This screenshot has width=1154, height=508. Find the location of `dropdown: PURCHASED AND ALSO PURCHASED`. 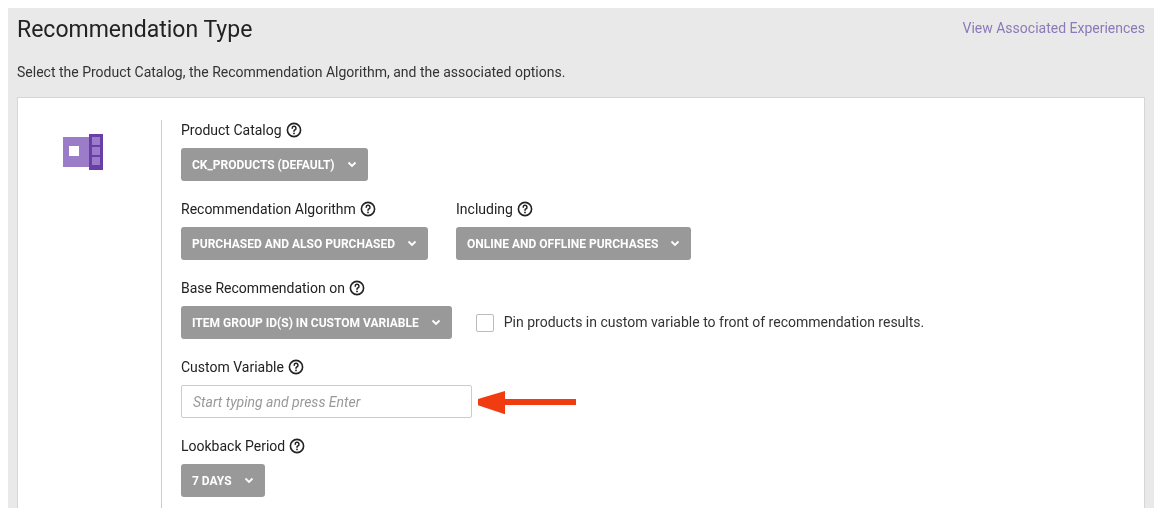

dropdown: PURCHASED AND ALSO PURCHASED is located at coordinates (304, 243).